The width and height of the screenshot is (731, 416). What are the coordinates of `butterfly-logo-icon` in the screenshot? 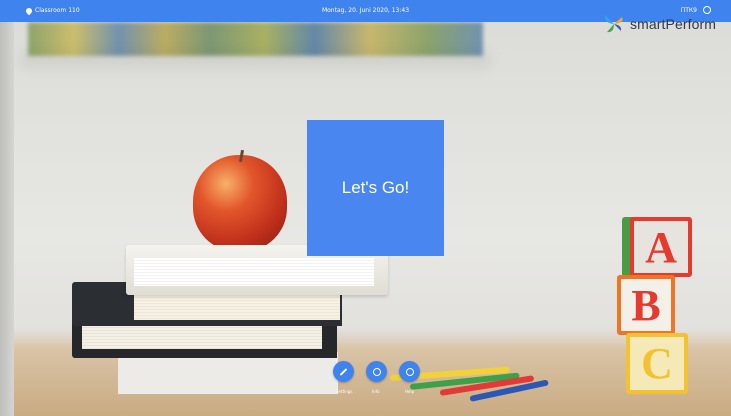 It's located at (613, 24).